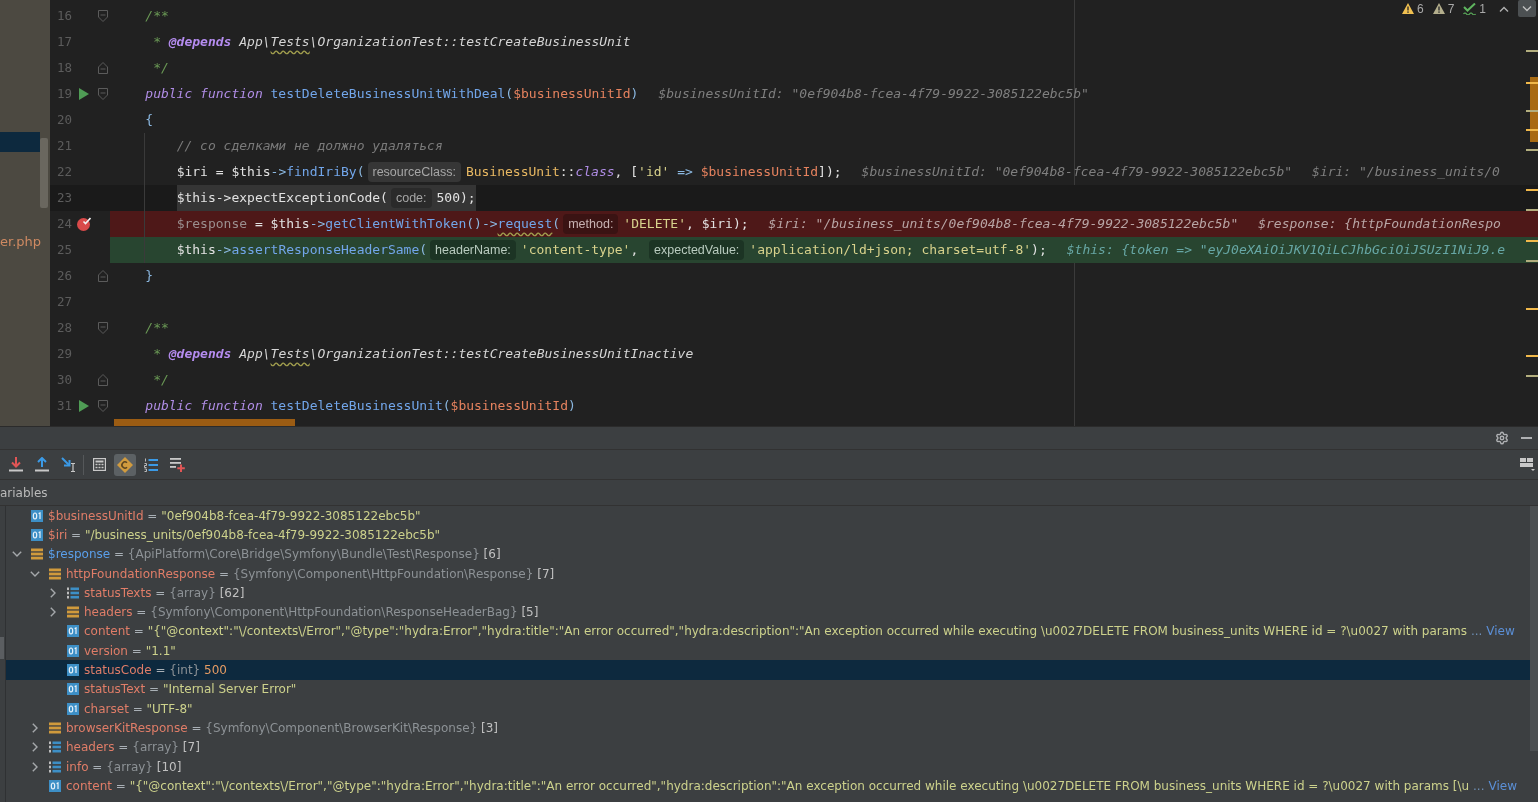  What do you see at coordinates (768, 728) in the screenshot?
I see `tree-row: browserKitResponse = {Symfony\Component\BrowserKit\Response} [3]` at bounding box center [768, 728].